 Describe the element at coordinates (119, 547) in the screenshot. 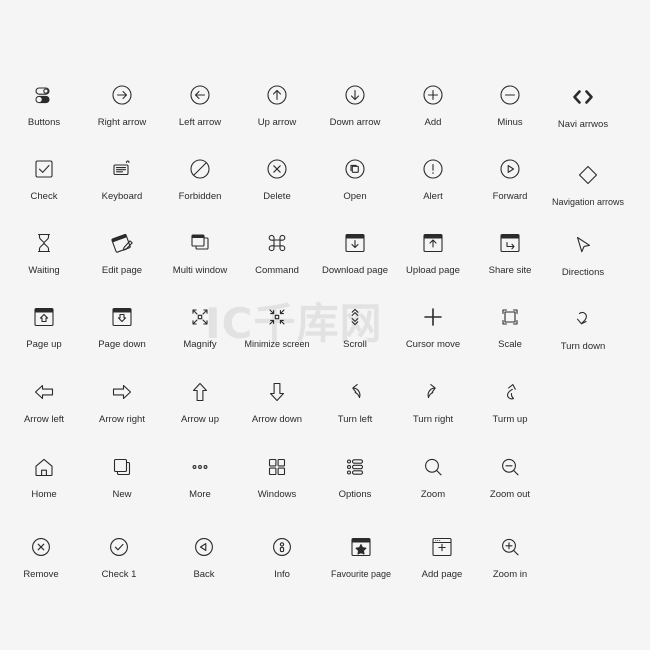

I see `circle-check-icon` at that location.